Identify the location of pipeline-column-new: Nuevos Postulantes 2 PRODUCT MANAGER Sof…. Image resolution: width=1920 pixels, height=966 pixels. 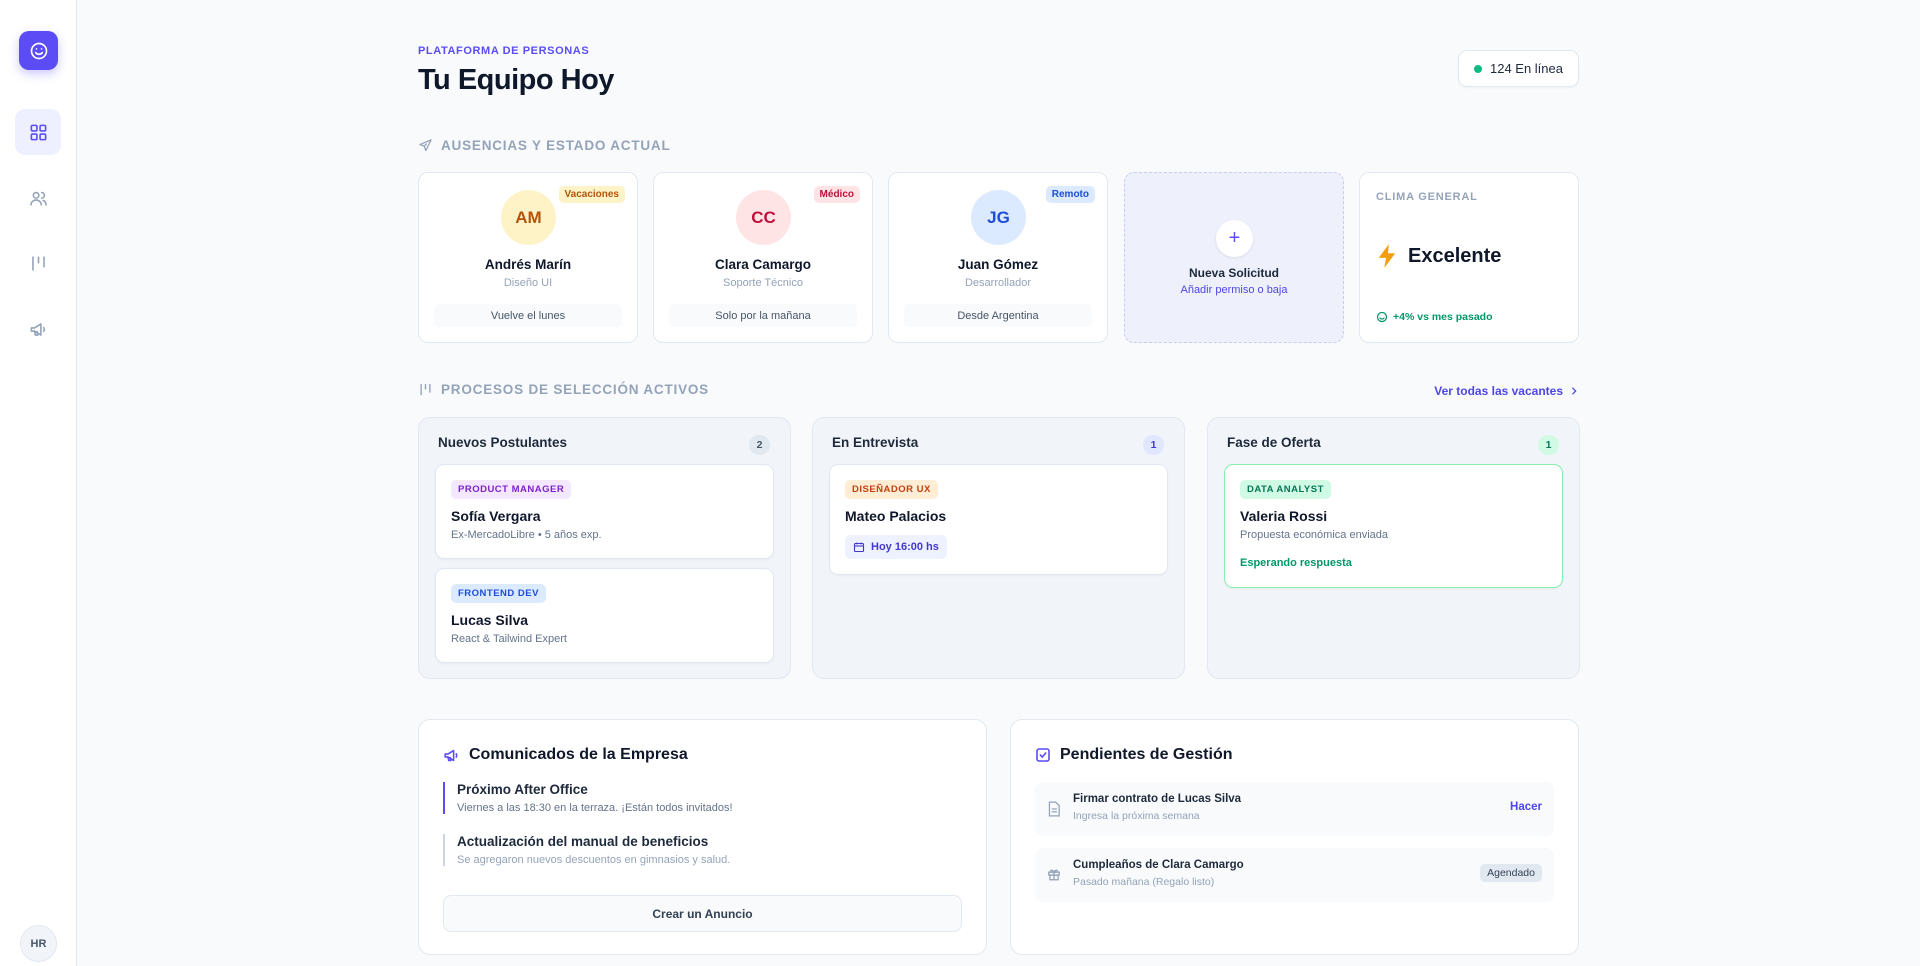
(604, 548).